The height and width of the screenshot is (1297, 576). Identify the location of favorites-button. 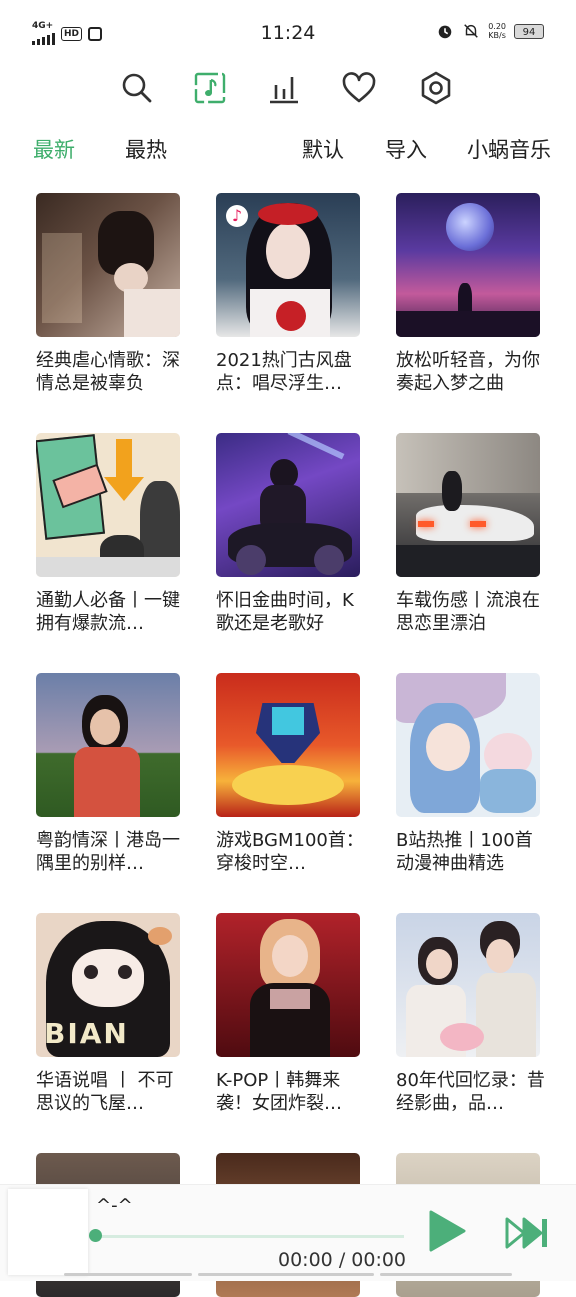
(359, 88).